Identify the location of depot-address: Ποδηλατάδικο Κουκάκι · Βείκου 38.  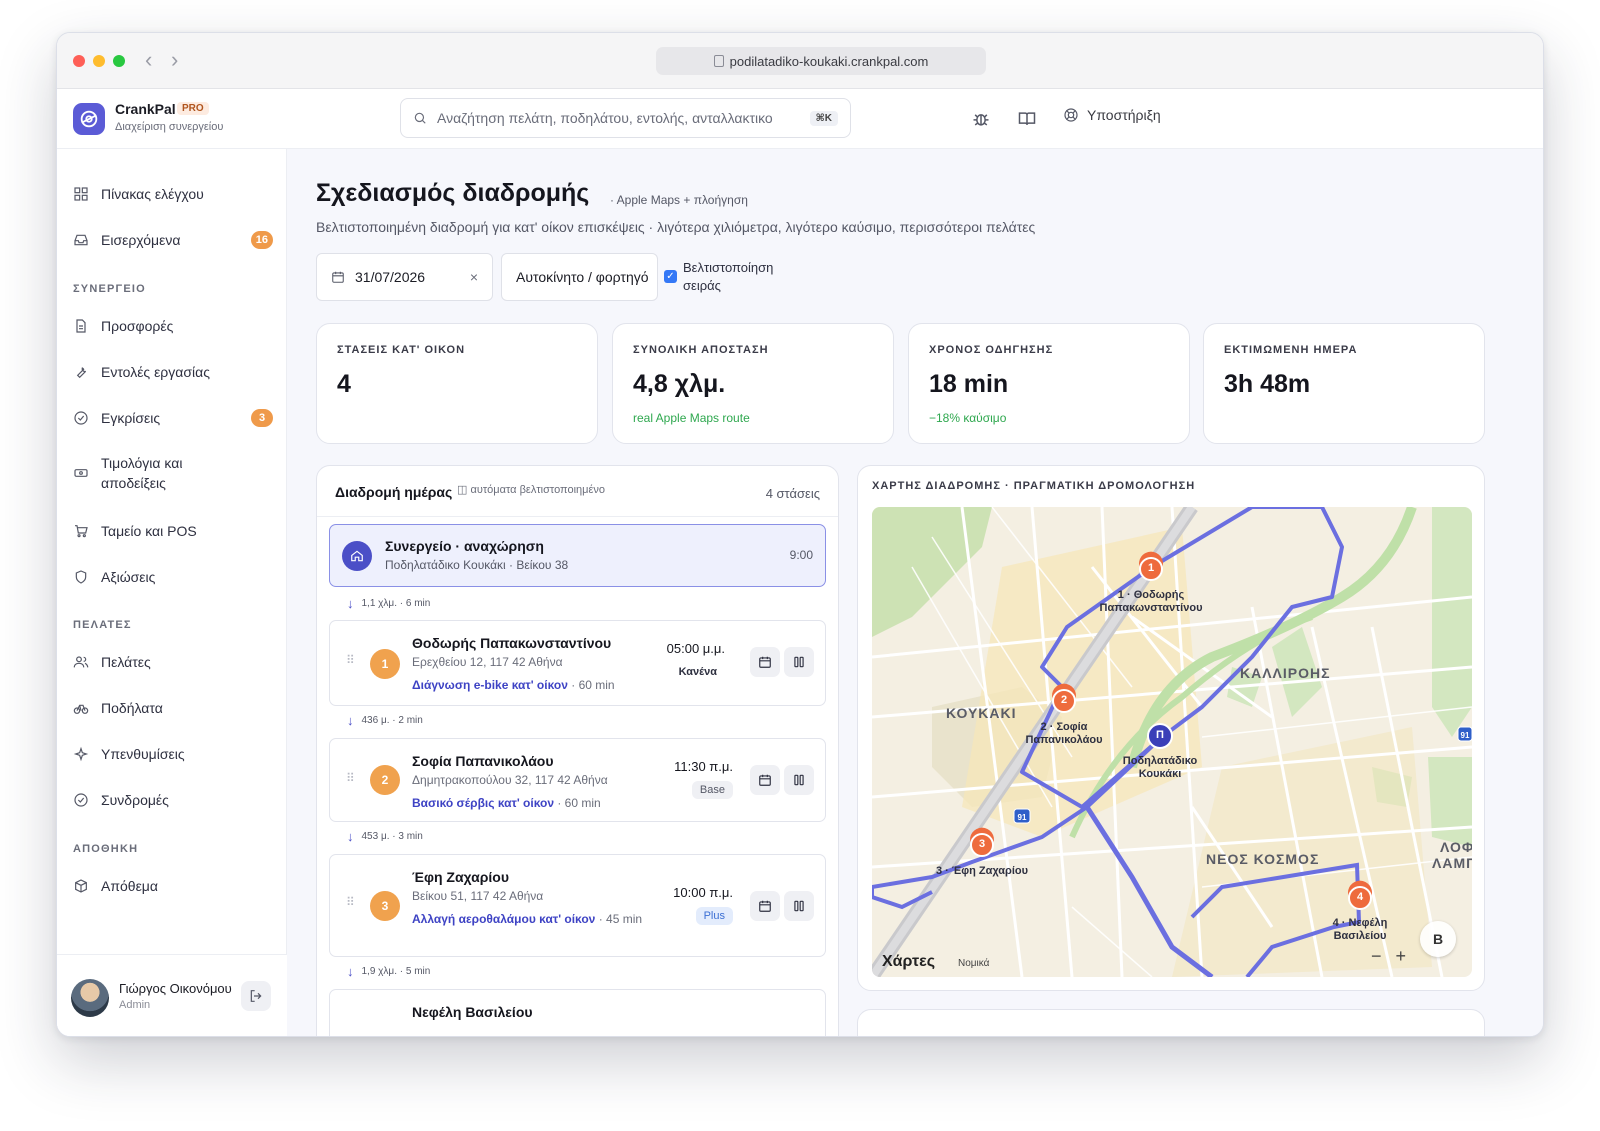
(477, 565).